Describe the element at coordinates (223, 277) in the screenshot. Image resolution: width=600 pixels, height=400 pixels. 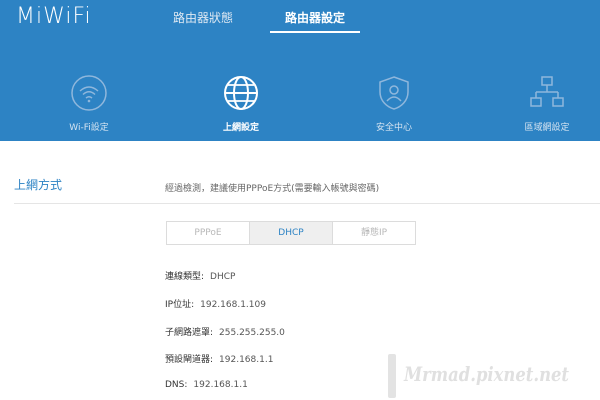
I see `type-value: DHCP` at that location.